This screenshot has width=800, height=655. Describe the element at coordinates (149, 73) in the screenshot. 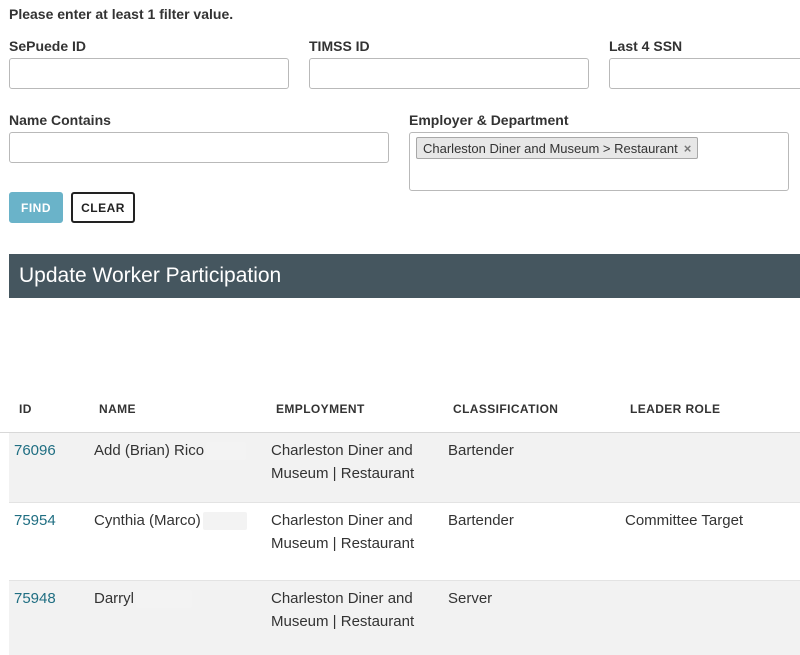

I see `sepuede-id-input` at that location.